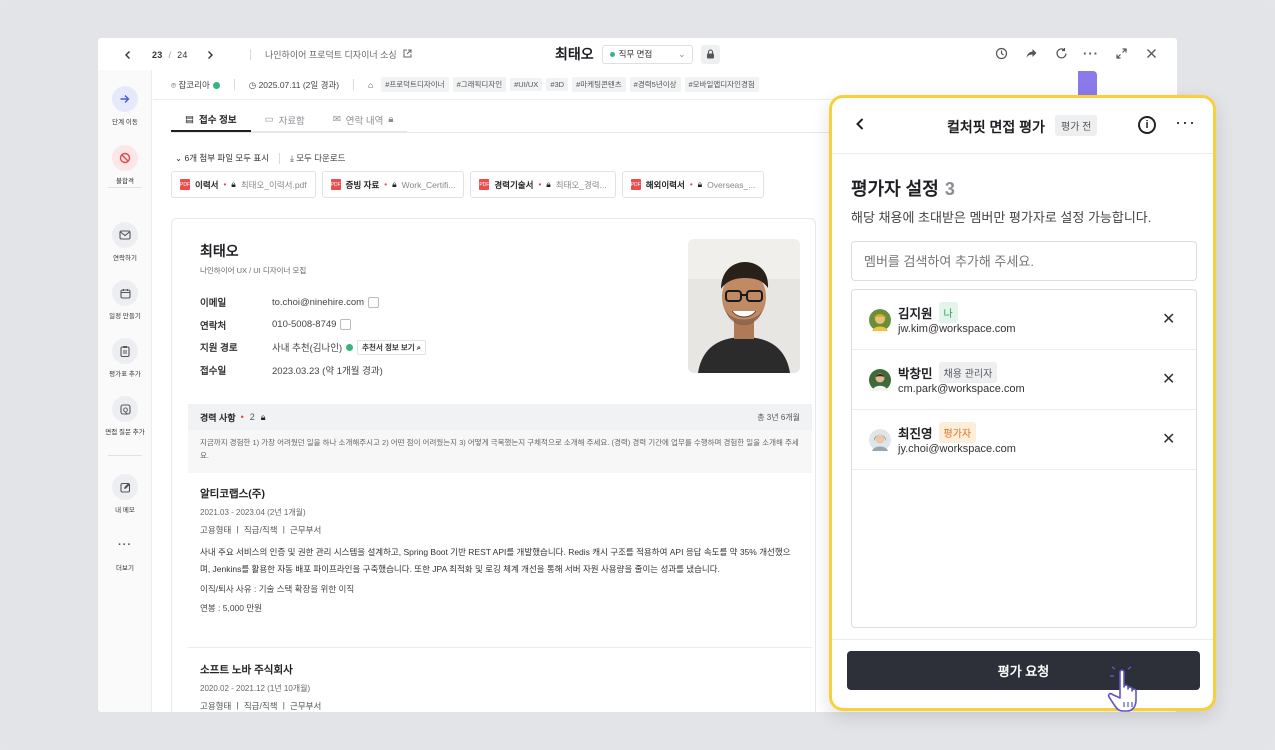 This screenshot has height=750, width=1275. What do you see at coordinates (362, 184) in the screenshot?
I see `file-title: 증빙 자료` at bounding box center [362, 184].